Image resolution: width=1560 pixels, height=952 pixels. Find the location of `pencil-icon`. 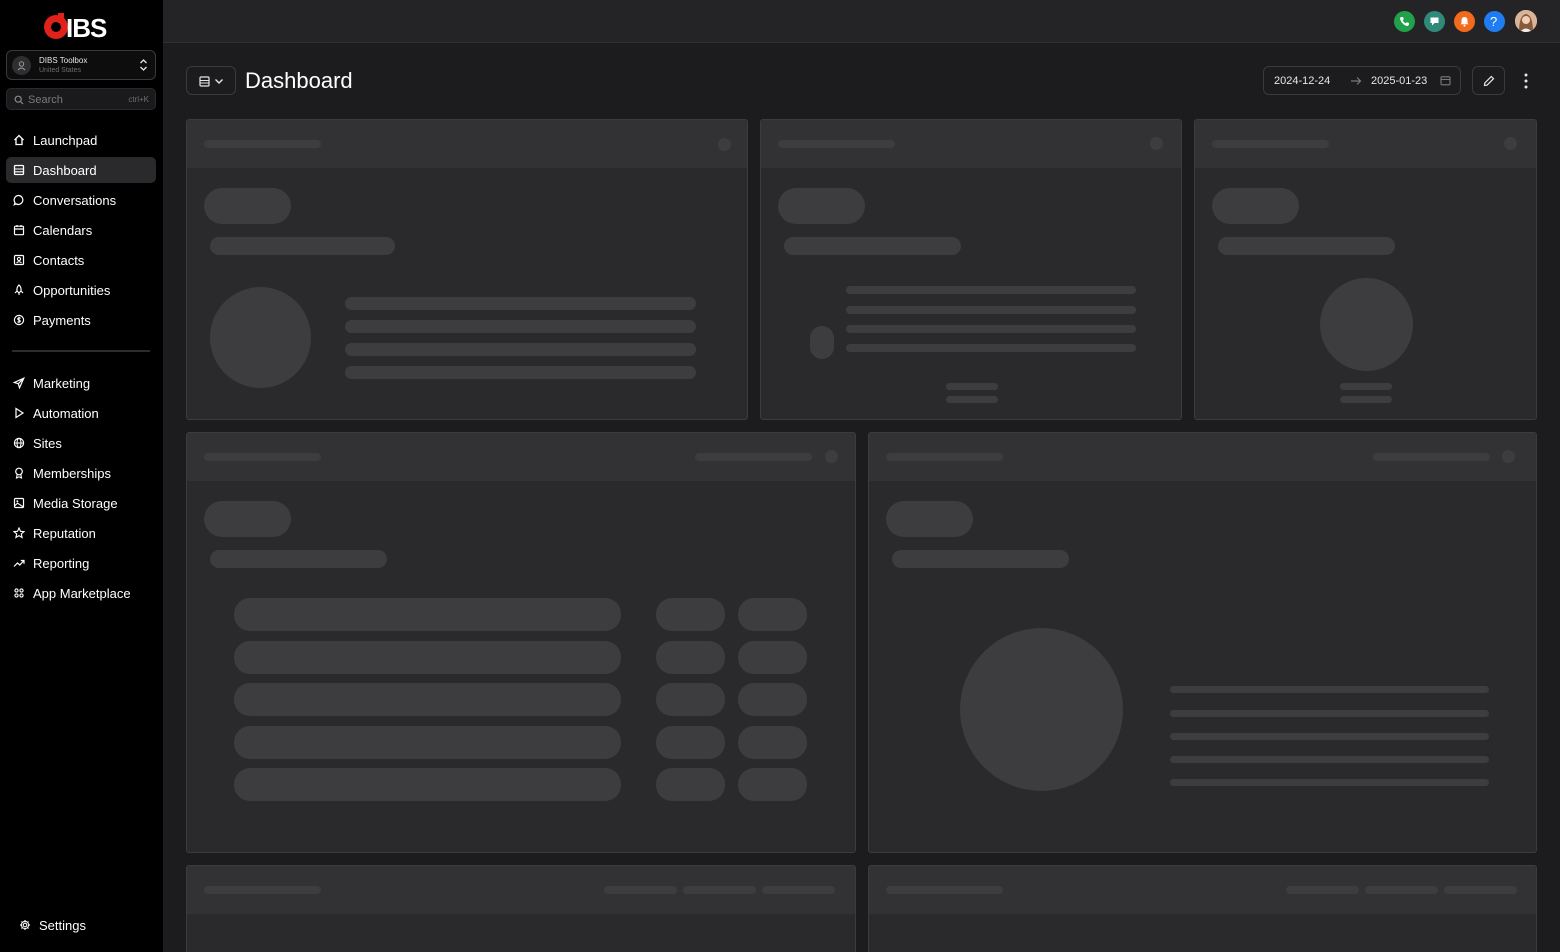

pencil-icon is located at coordinates (1489, 81).